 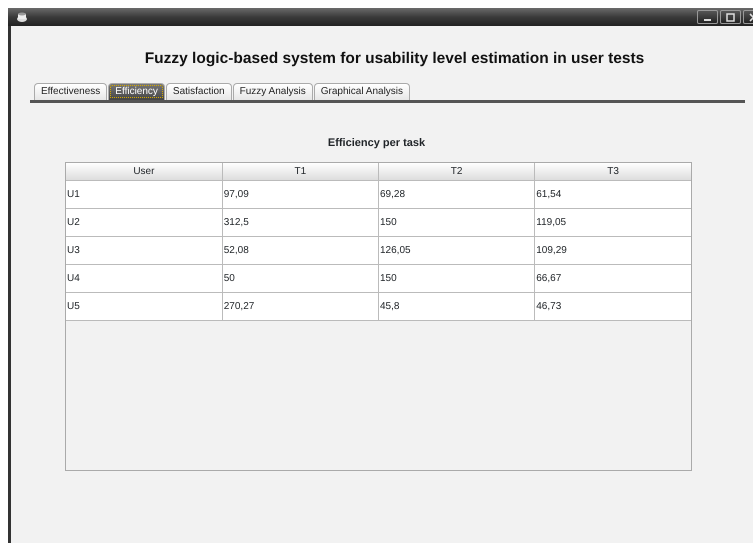 I want to click on table-cell: 109,29, so click(x=612, y=250).